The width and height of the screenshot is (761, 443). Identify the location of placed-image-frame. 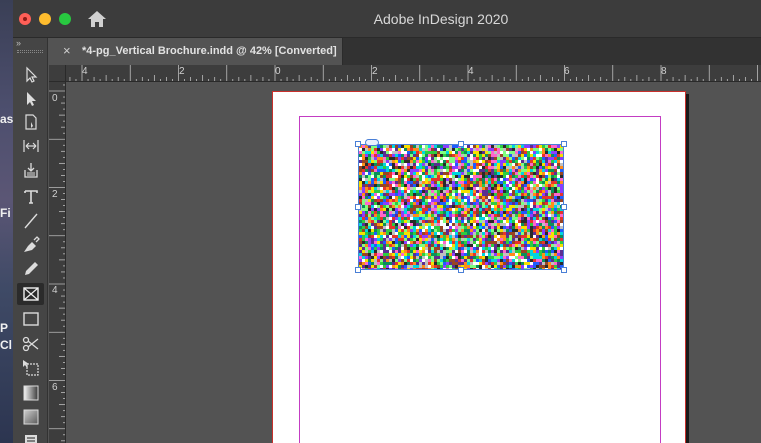
(461, 207).